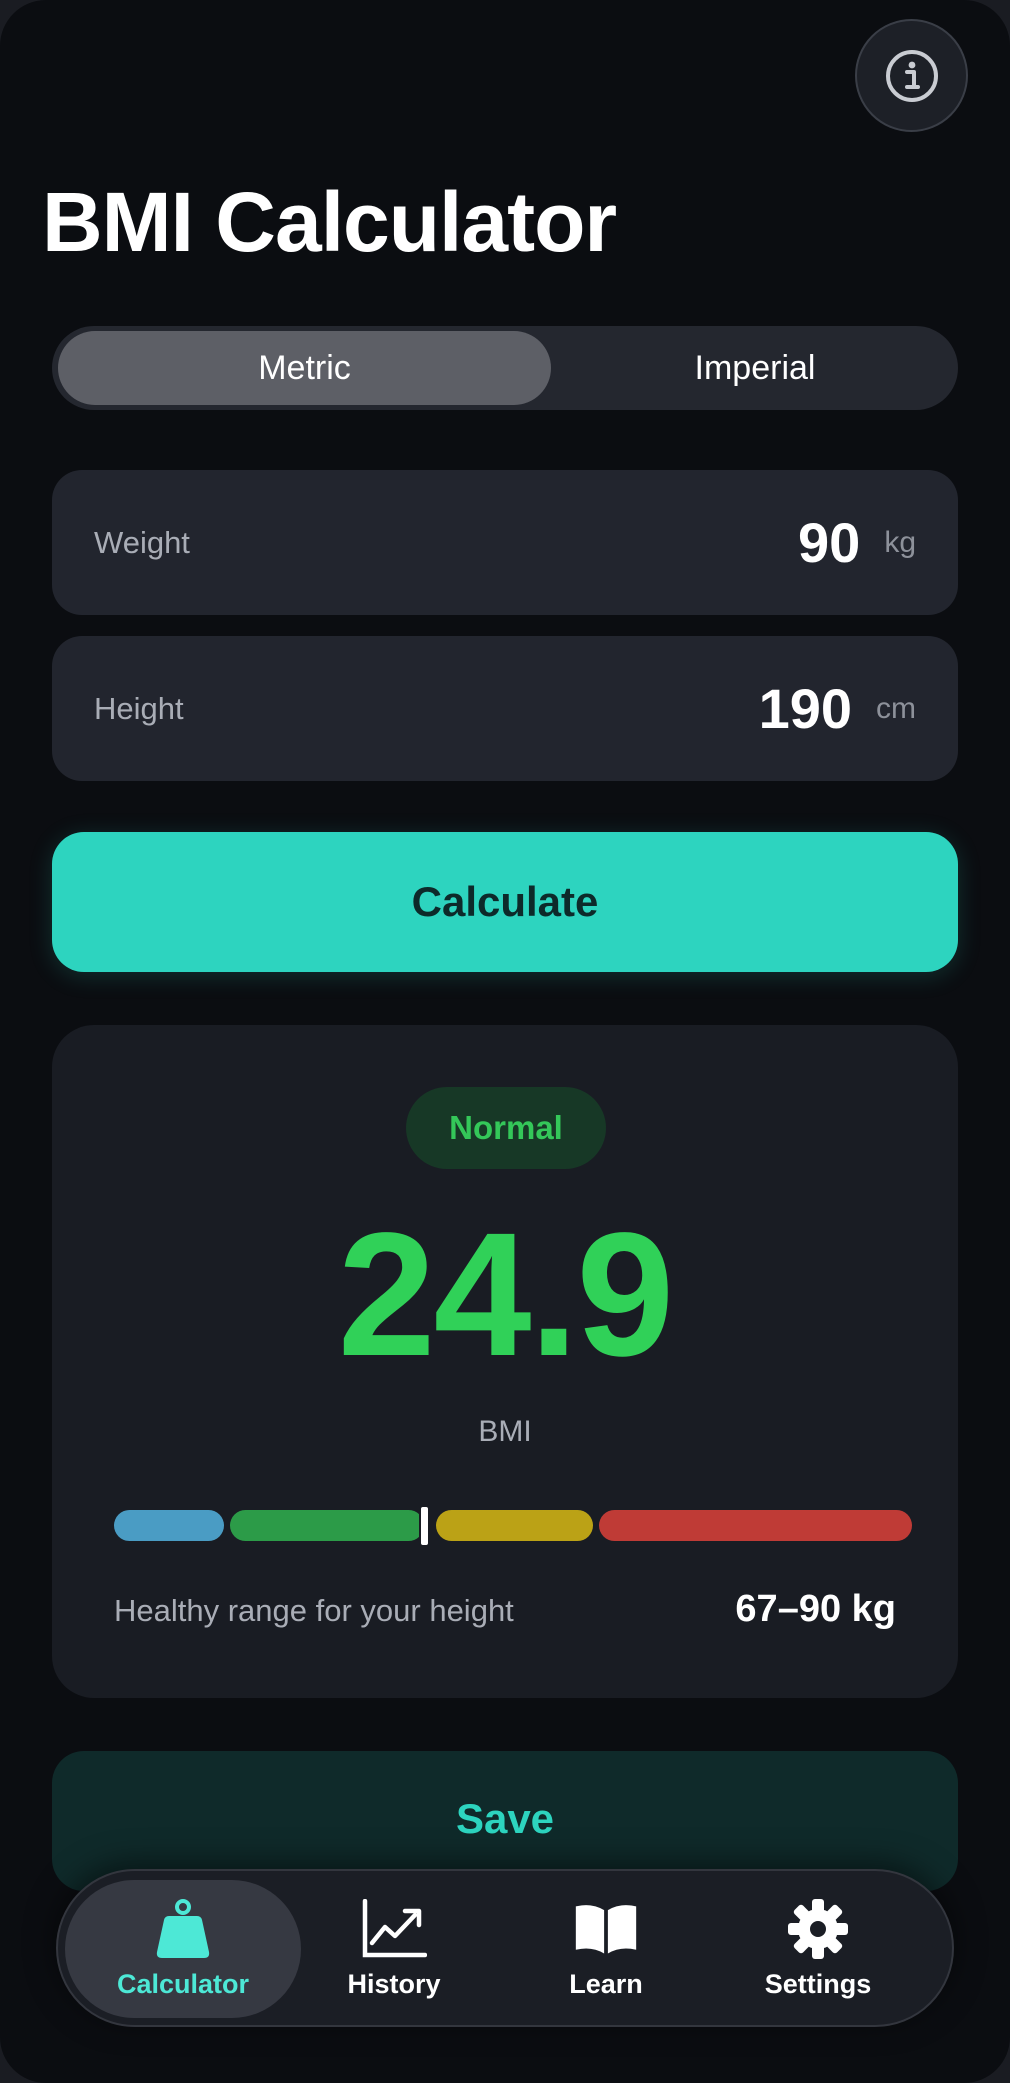 This screenshot has height=2083, width=1010. Describe the element at coordinates (505, 542) in the screenshot. I see `weight-field: Weight 90 kg` at that location.